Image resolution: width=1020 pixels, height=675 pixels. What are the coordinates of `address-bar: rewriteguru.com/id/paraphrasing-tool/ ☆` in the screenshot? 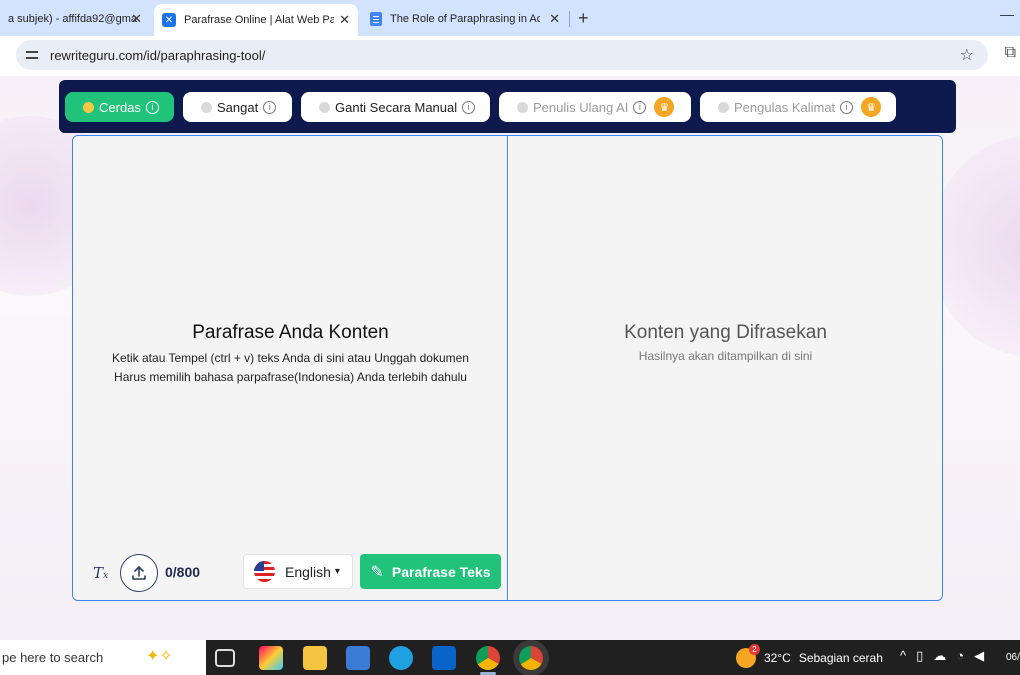 It's located at (502, 55).